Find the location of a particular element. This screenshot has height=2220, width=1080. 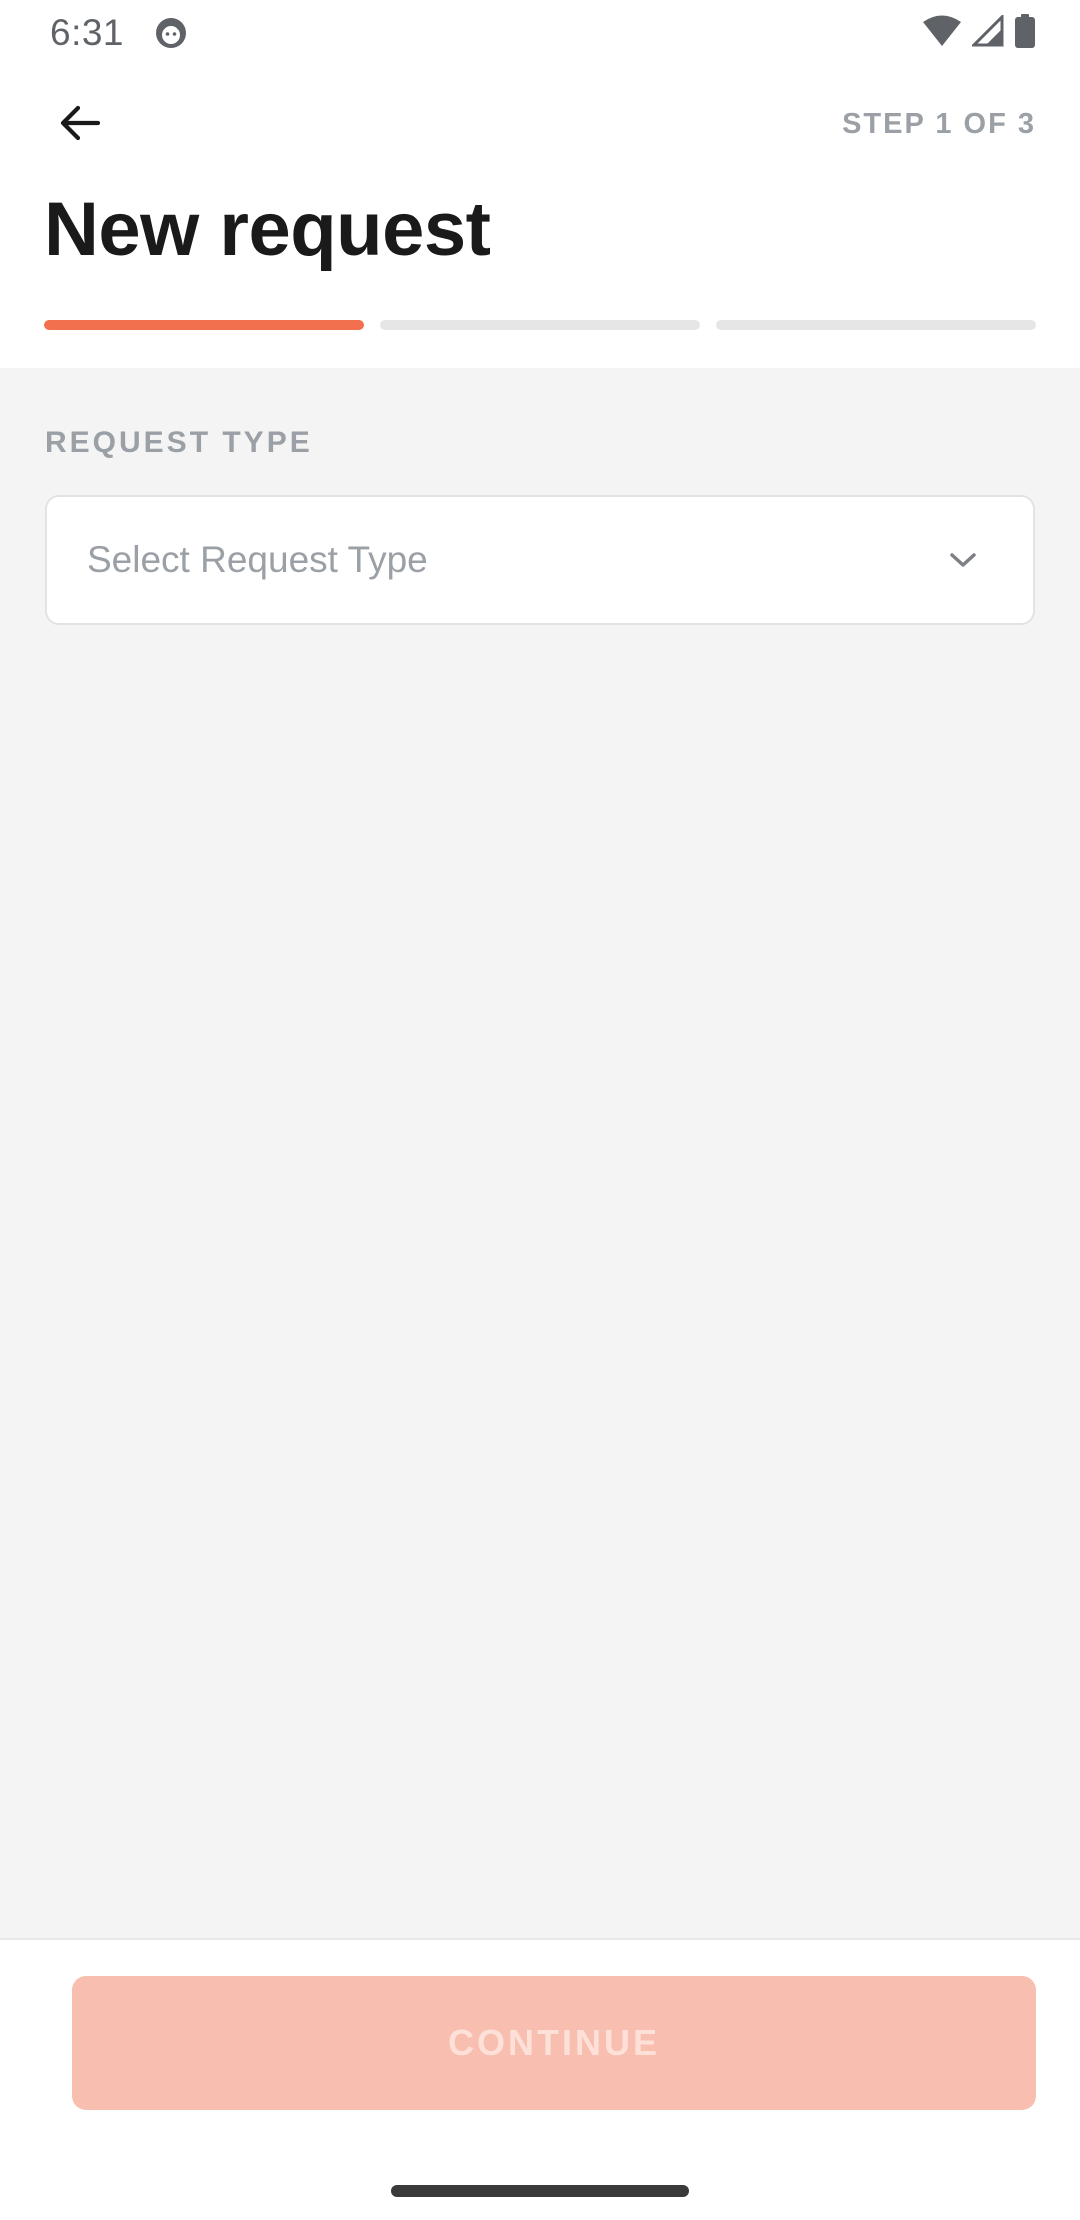

step-indicator: STEP 1 OF 3 is located at coordinates (939, 124).